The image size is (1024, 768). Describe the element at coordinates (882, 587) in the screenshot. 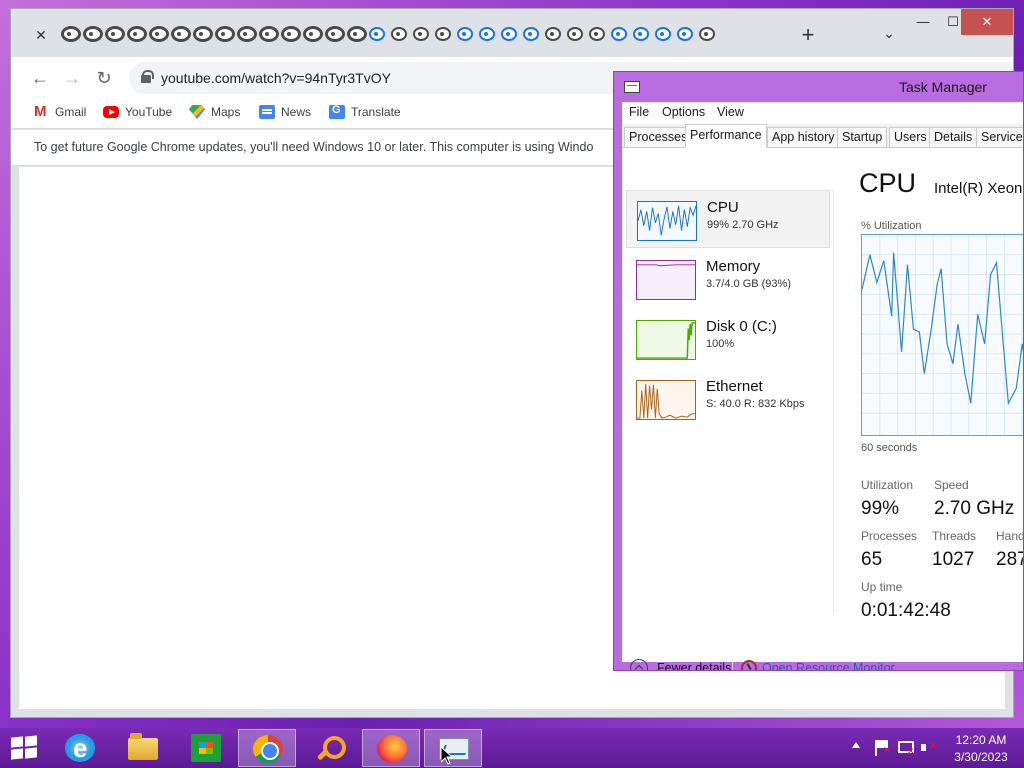

I see `uptime-label: Up time` at that location.